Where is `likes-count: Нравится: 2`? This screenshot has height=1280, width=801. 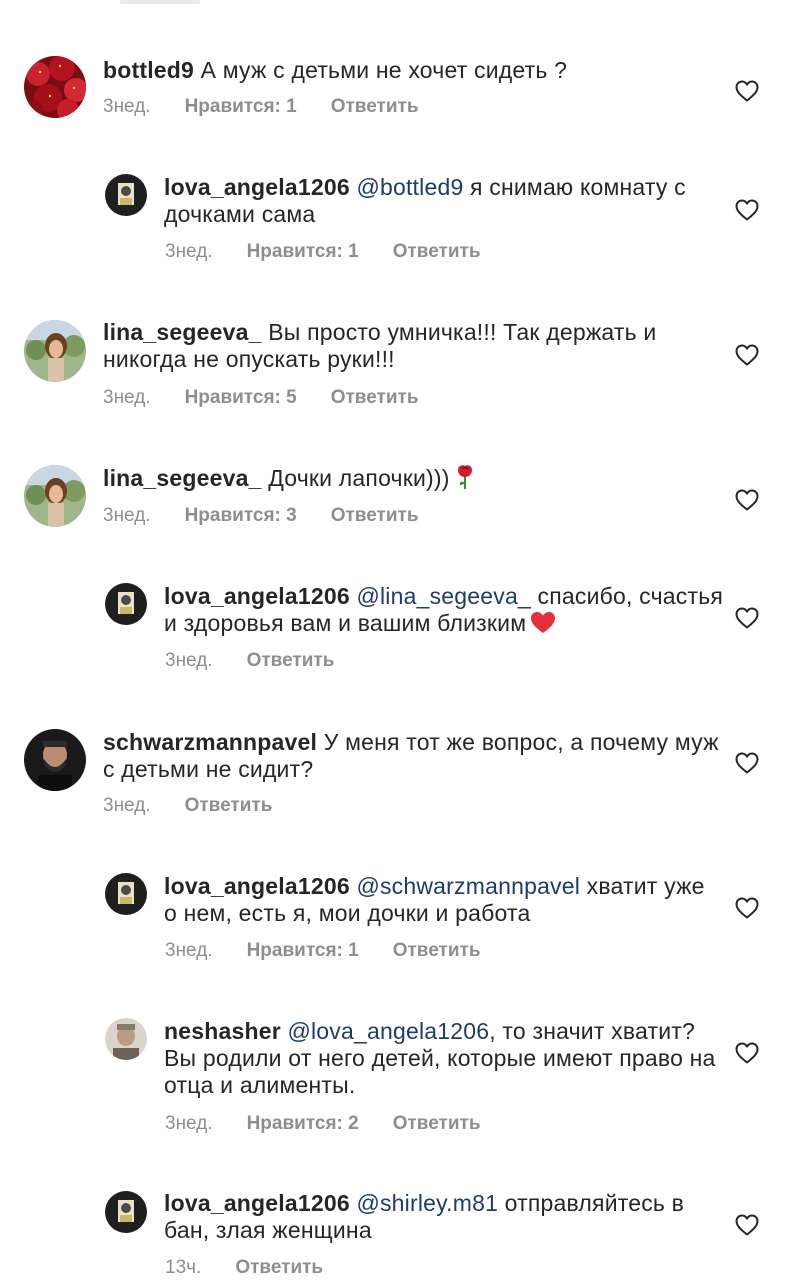 likes-count: Нравится: 2 is located at coordinates (303, 1124).